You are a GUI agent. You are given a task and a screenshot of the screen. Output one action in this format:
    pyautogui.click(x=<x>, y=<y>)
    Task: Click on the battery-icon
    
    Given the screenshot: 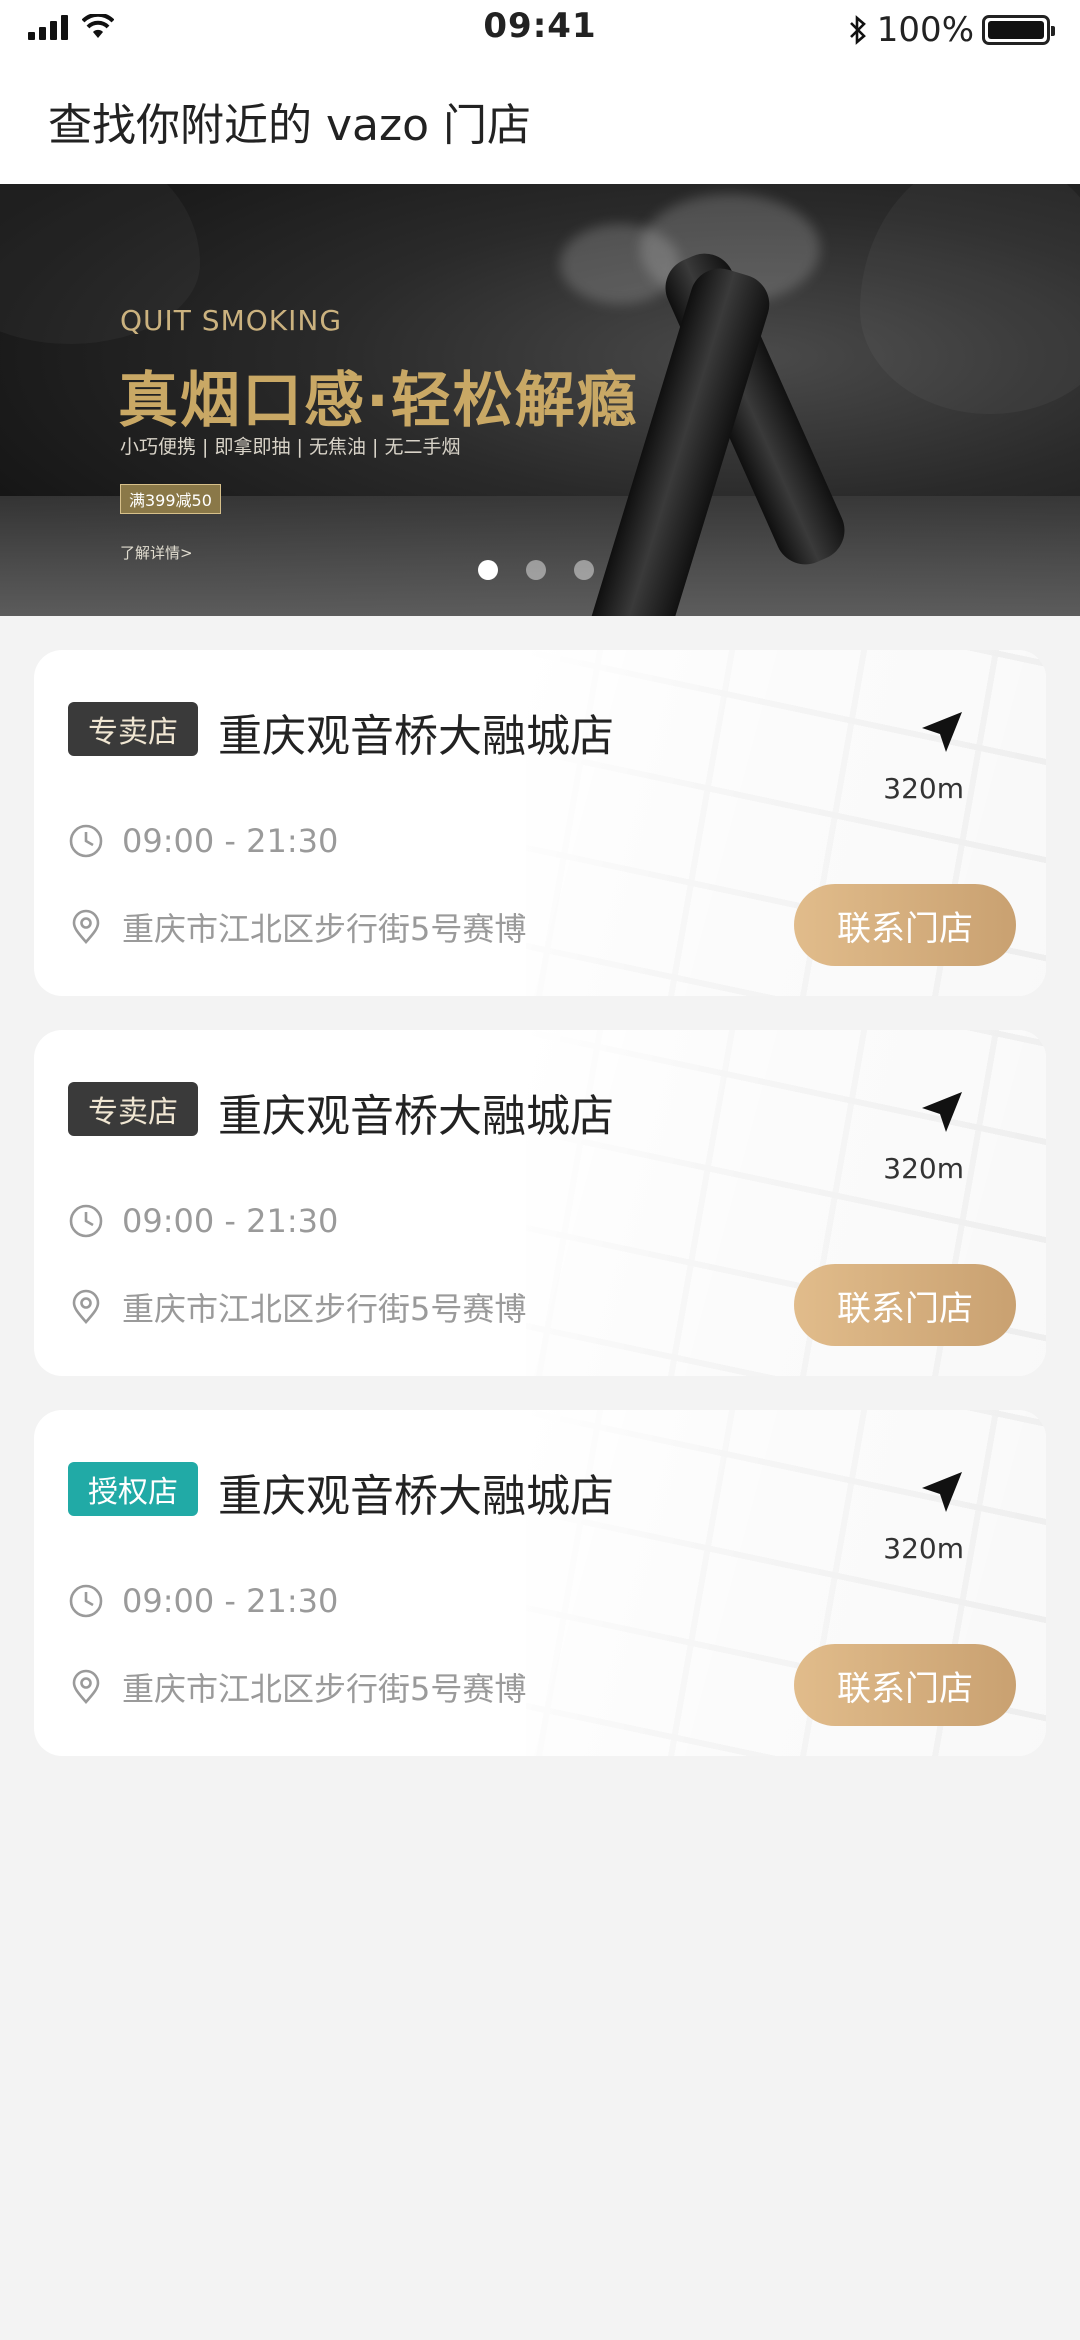 What is the action you would take?
    pyautogui.click(x=1018, y=30)
    